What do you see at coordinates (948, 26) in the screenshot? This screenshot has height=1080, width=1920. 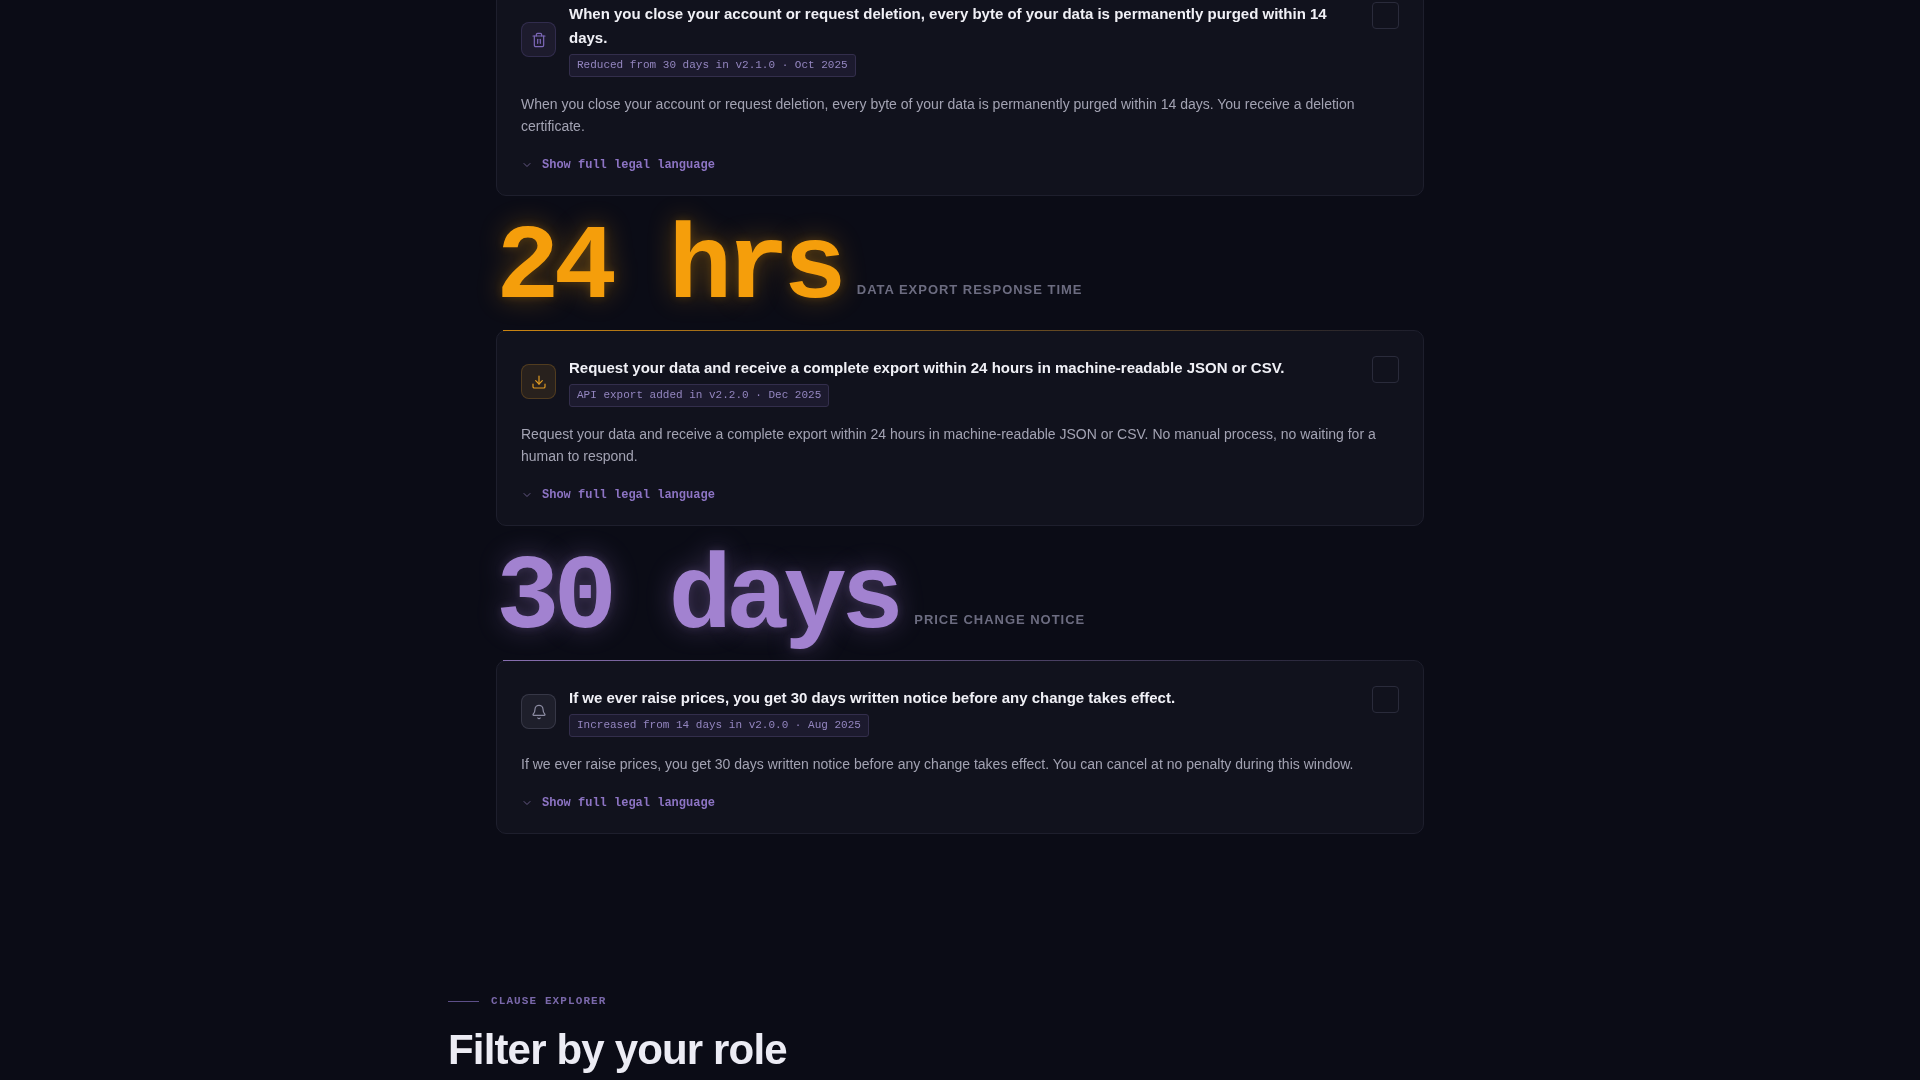 I see `clause-title: When you close your account or request deletion, every byte of your data is permanently purged within 14 days.` at bounding box center [948, 26].